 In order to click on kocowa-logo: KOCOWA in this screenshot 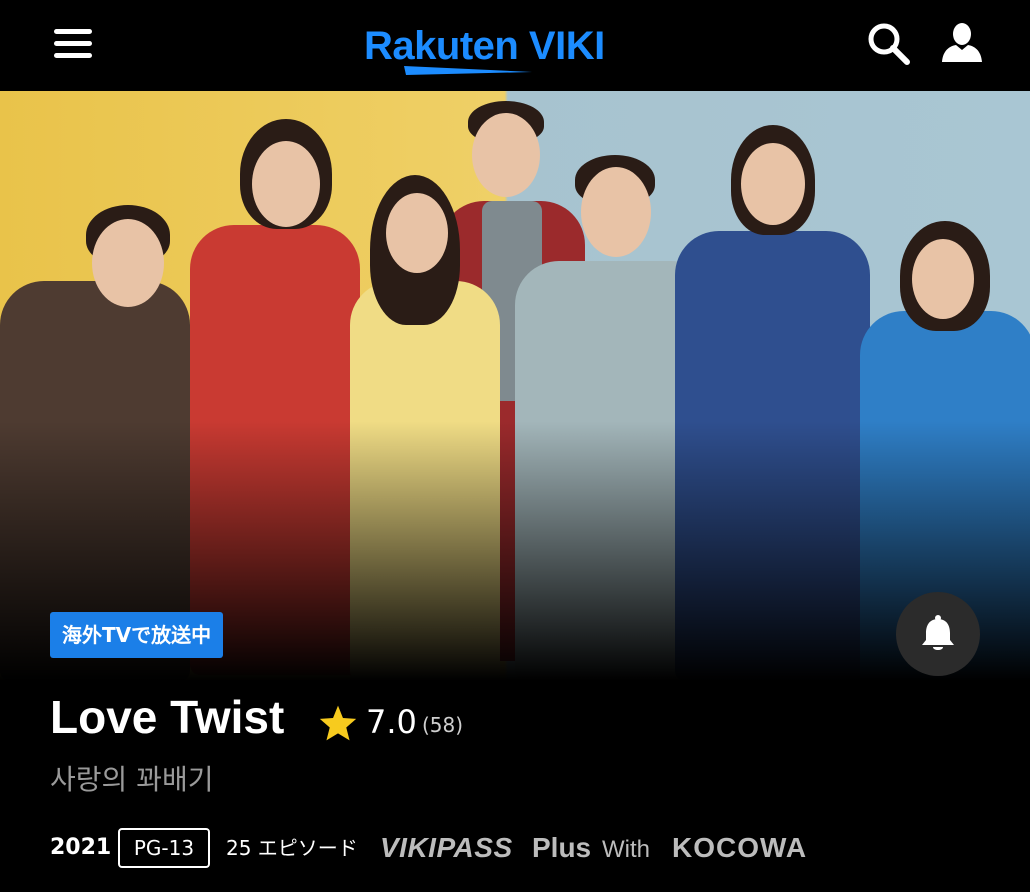, I will do `click(740, 847)`.